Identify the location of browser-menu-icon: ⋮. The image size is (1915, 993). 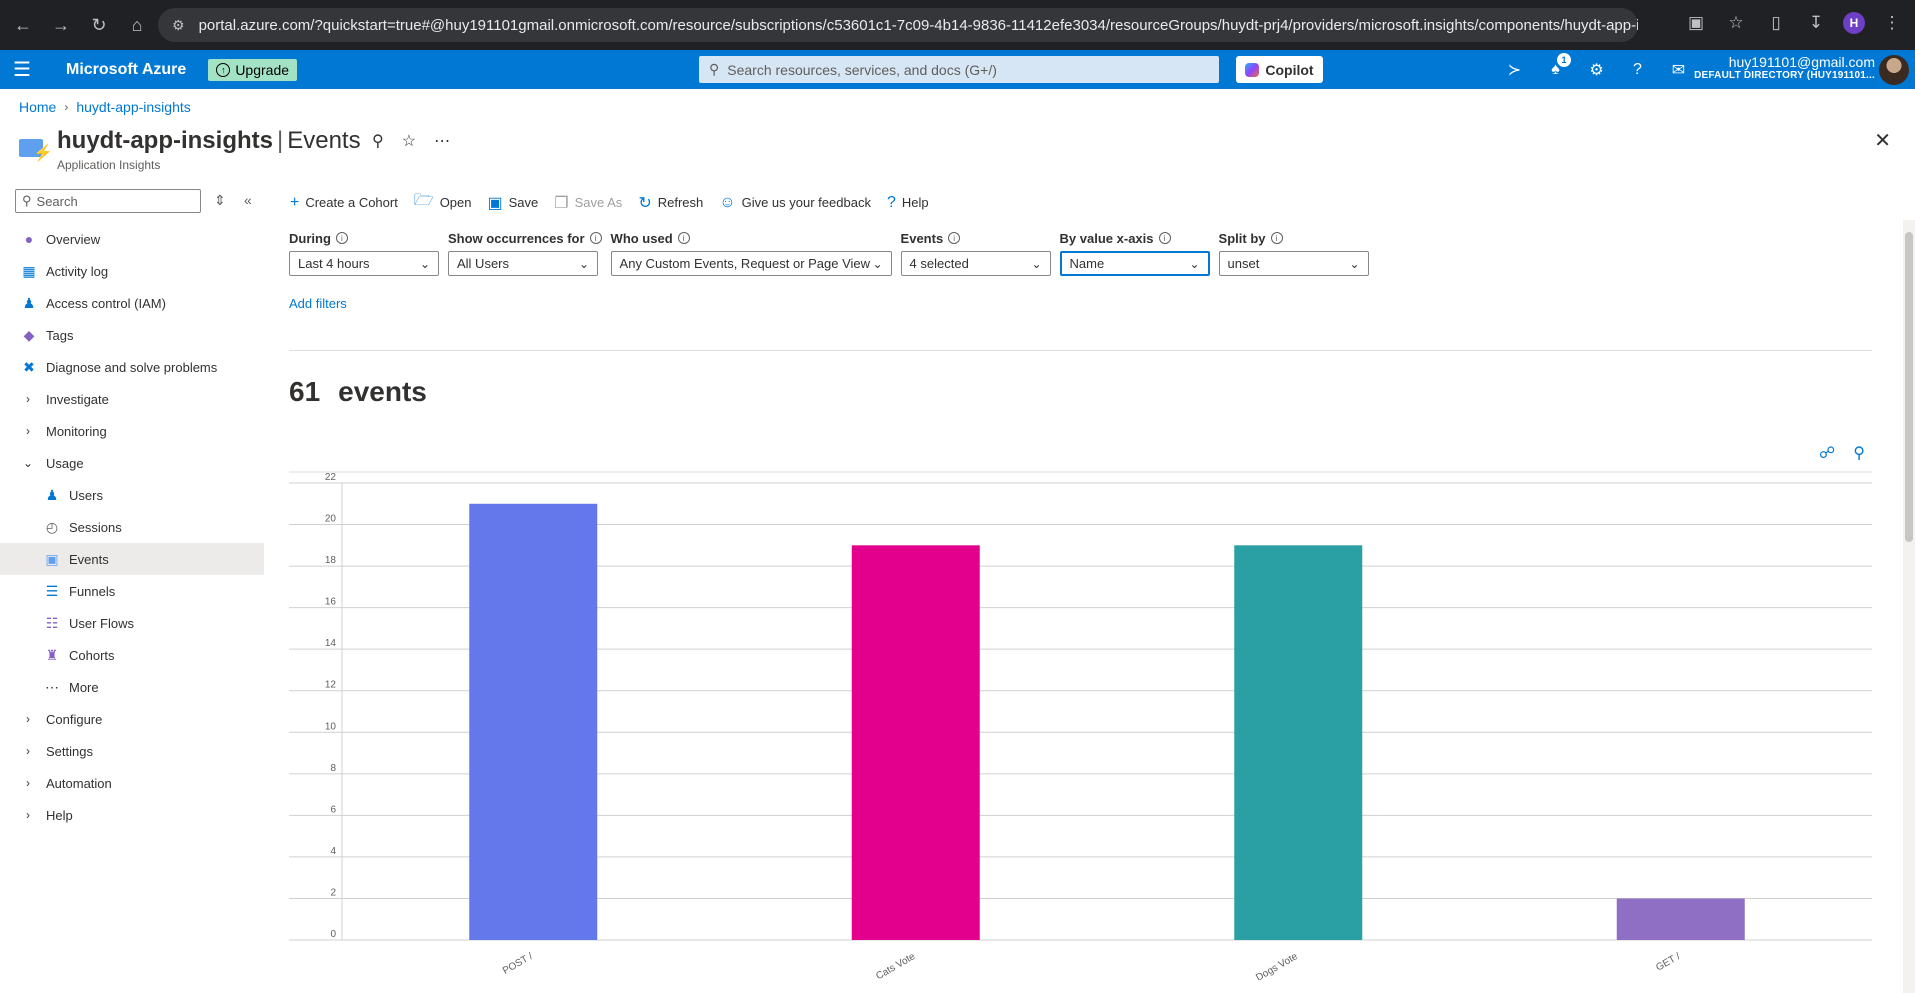
(1892, 23).